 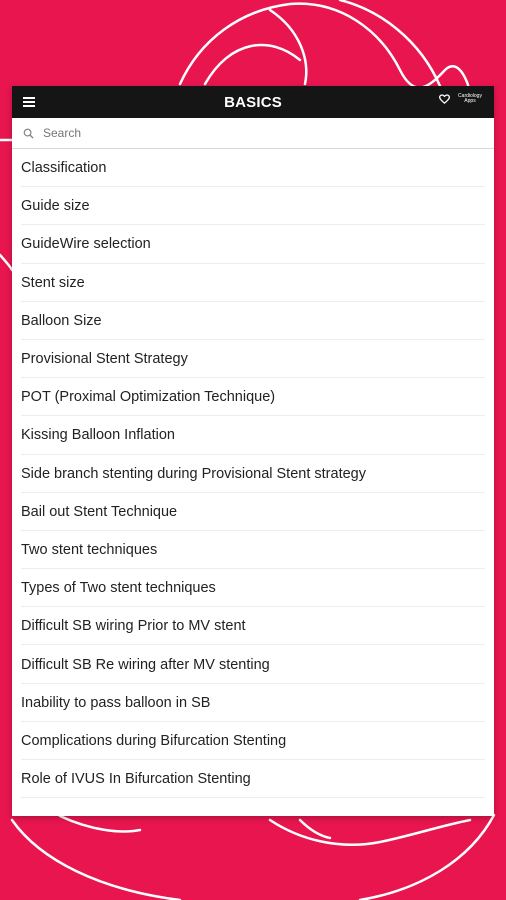 What do you see at coordinates (253, 168) in the screenshot?
I see `list-item: Classification` at bounding box center [253, 168].